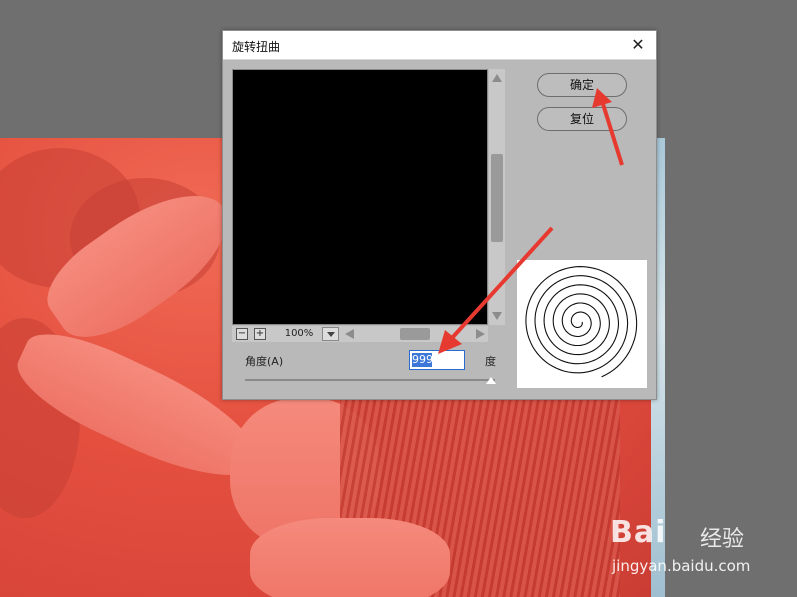  I want to click on zoom-out-button: −, so click(242, 334).